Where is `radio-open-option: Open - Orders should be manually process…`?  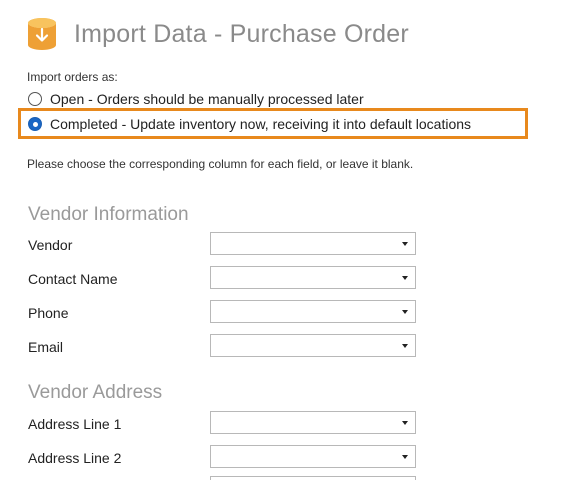 radio-open-option: Open - Orders should be manually process… is located at coordinates (196, 99).